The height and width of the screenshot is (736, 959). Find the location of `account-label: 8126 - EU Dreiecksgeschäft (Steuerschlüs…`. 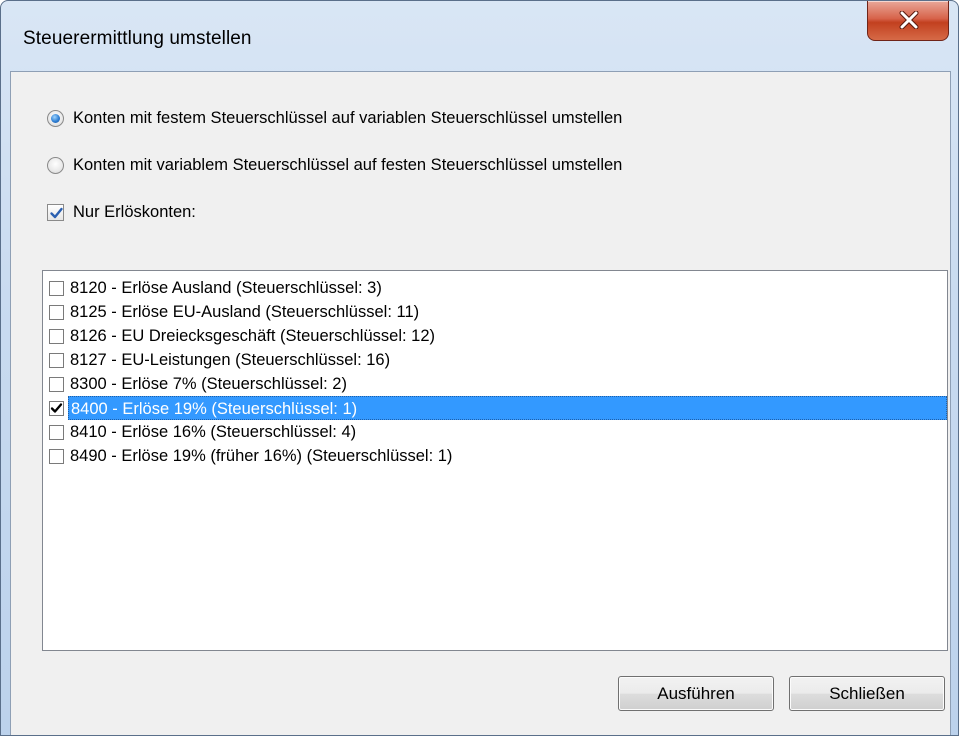

account-label: 8126 - EU Dreiecksgeschäft (Steuerschlüs… is located at coordinates (252, 336).